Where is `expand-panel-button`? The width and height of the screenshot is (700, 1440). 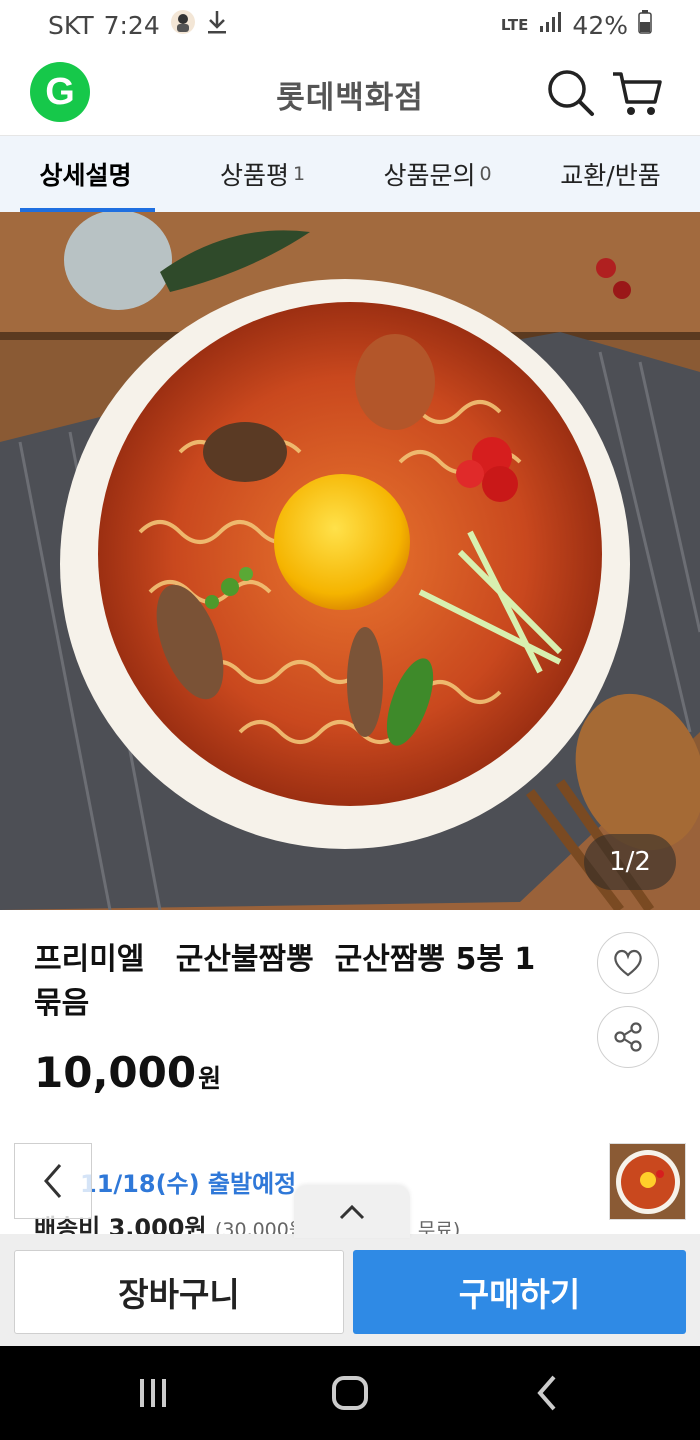
expand-panel-button is located at coordinates (352, 1212).